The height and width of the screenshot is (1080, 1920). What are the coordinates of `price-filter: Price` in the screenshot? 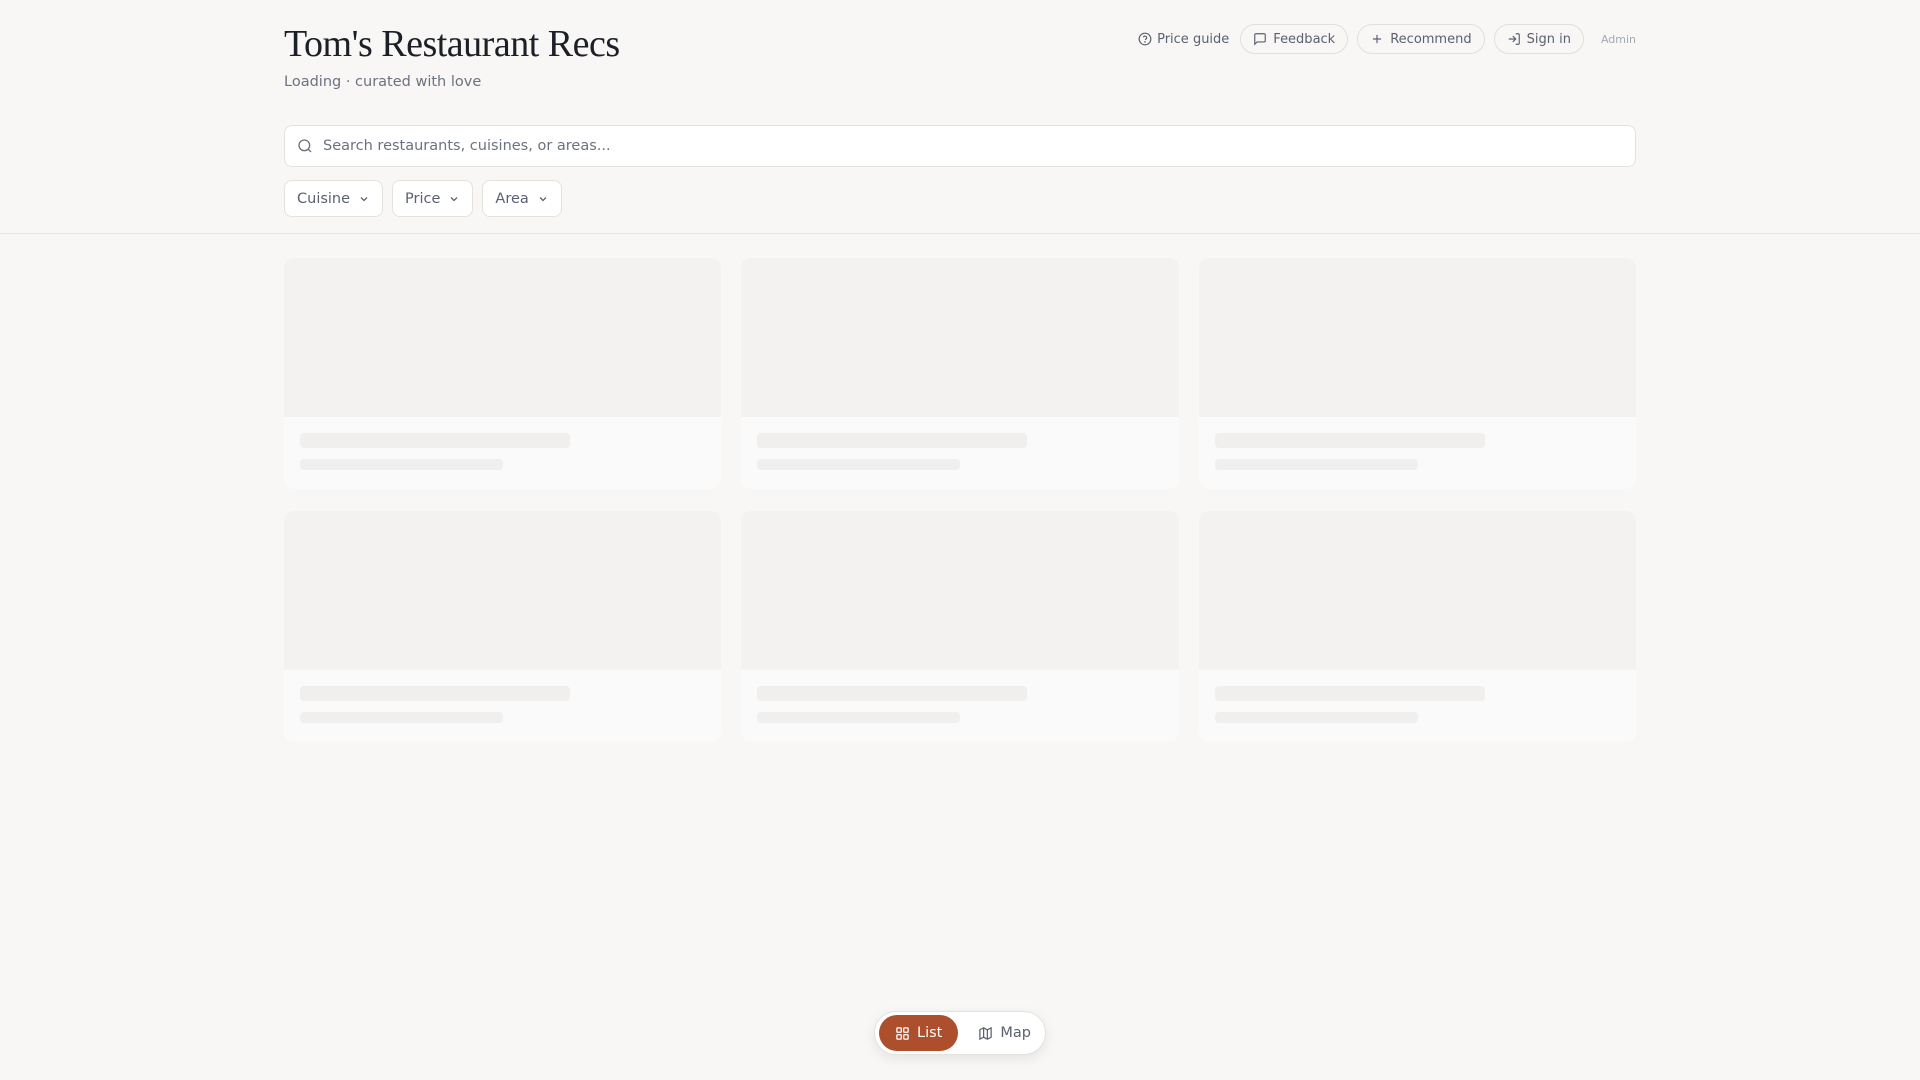 It's located at (433, 198).